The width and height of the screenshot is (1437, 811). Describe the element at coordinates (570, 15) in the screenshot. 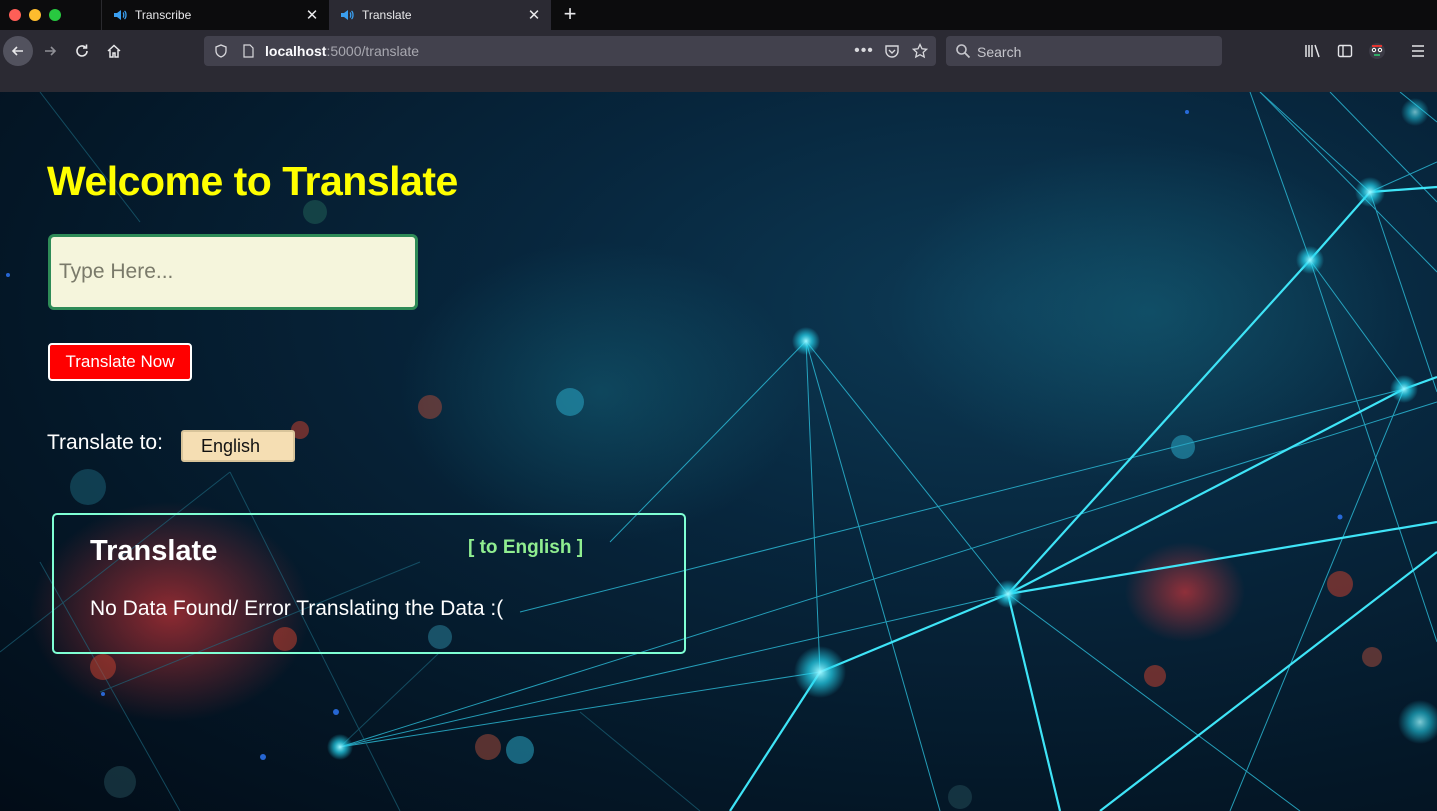

I see `plus-icon: +` at that location.